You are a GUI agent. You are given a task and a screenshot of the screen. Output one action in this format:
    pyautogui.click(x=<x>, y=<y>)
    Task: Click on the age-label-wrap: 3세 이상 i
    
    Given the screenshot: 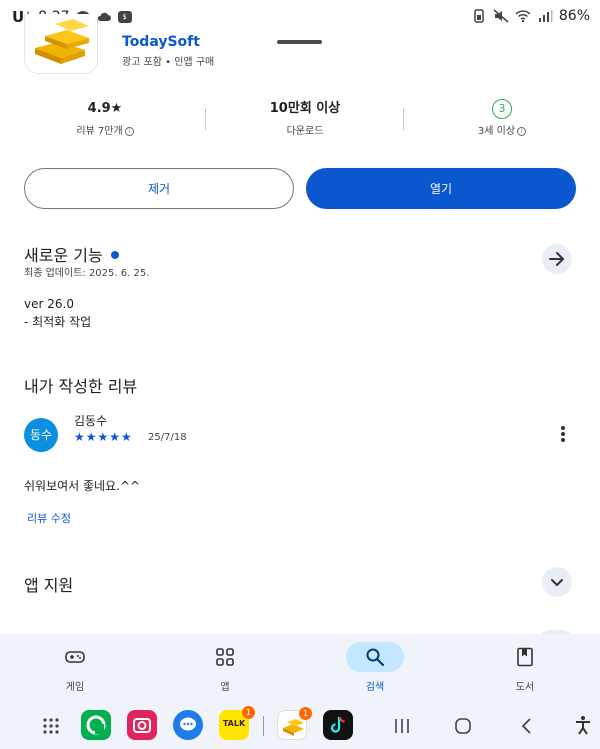 What is the action you would take?
    pyautogui.click(x=502, y=129)
    